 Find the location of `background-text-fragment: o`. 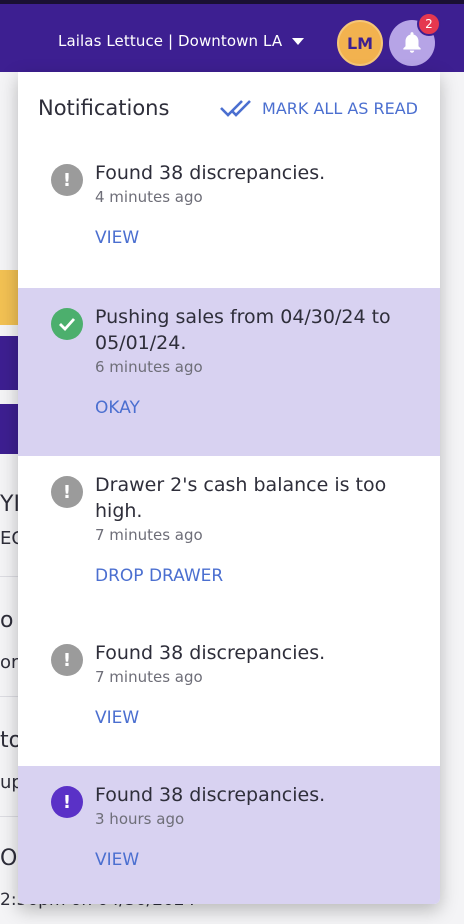

background-text-fragment: o is located at coordinates (7, 620).